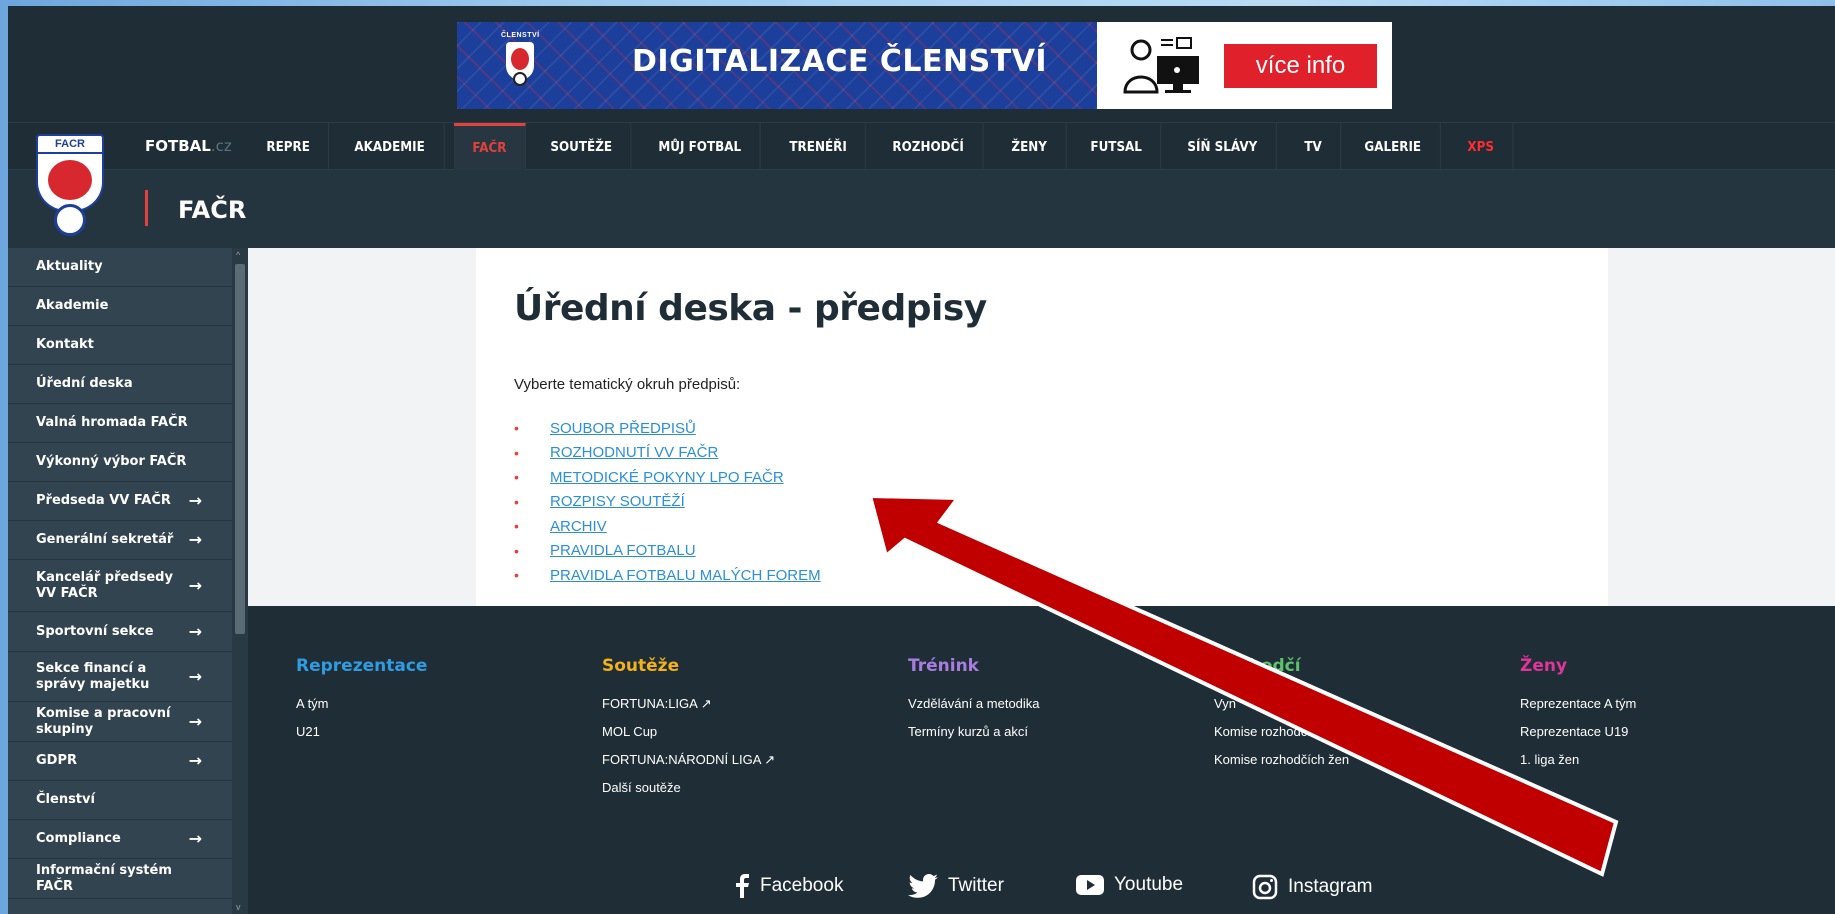 The image size is (1835, 914). Describe the element at coordinates (1314, 147) in the screenshot. I see `nav-item-tv: TV` at that location.